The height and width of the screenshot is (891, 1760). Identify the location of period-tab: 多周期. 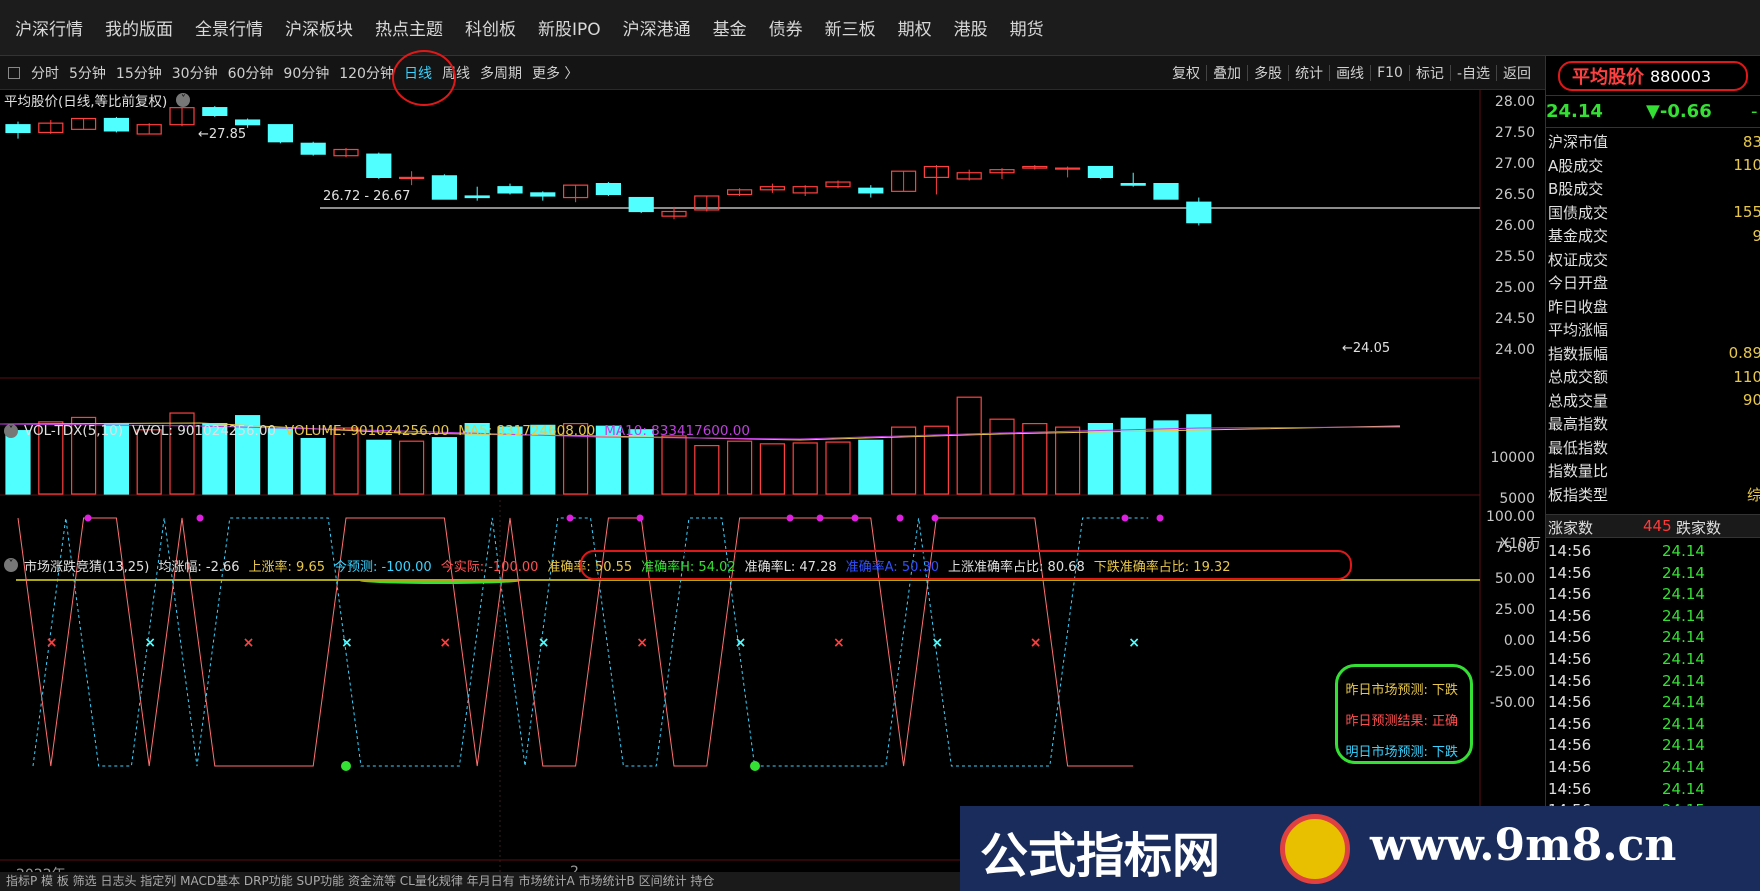
(501, 73).